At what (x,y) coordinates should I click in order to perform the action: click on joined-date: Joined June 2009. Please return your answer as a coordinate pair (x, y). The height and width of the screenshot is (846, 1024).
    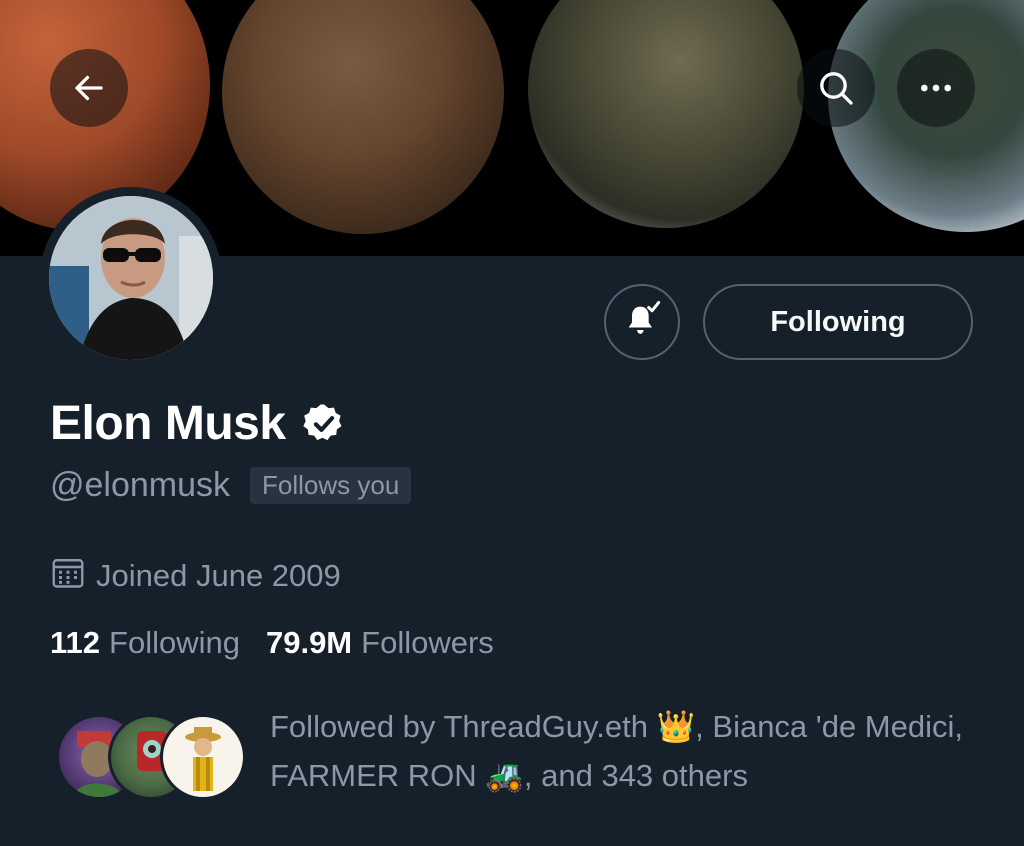
    Looking at the image, I should click on (195, 575).